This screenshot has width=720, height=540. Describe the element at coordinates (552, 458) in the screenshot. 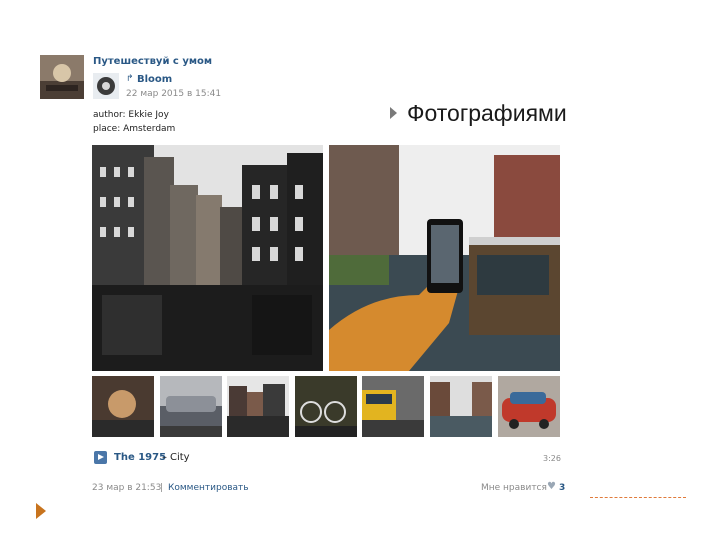

I see `track-duration: 3:26` at that location.